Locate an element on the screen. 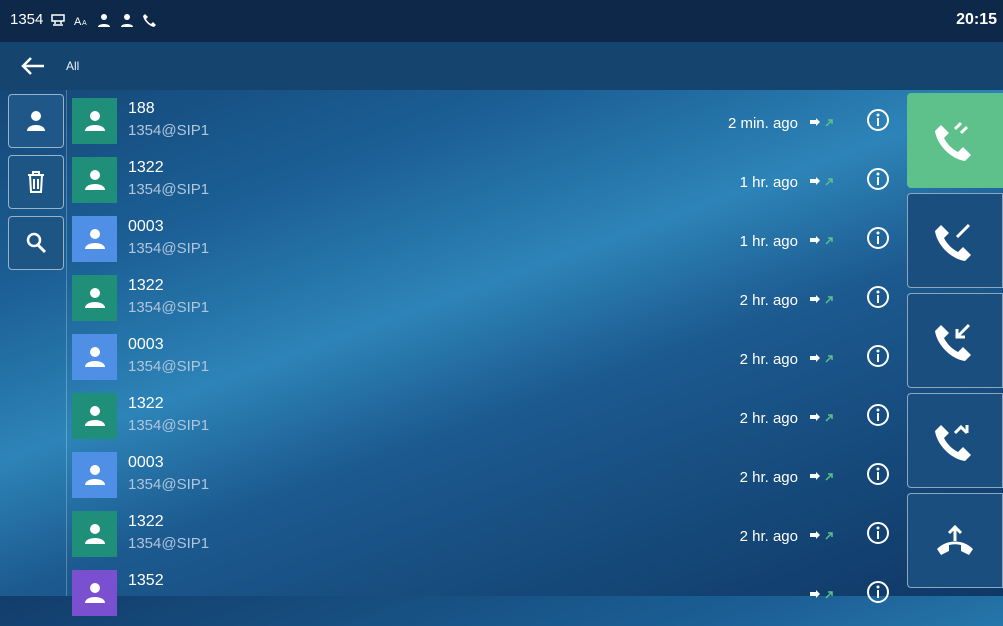 The width and height of the screenshot is (1003, 626). call-log-row: 0003 1354@SIP1 1 hr. ago is located at coordinates (487, 242).